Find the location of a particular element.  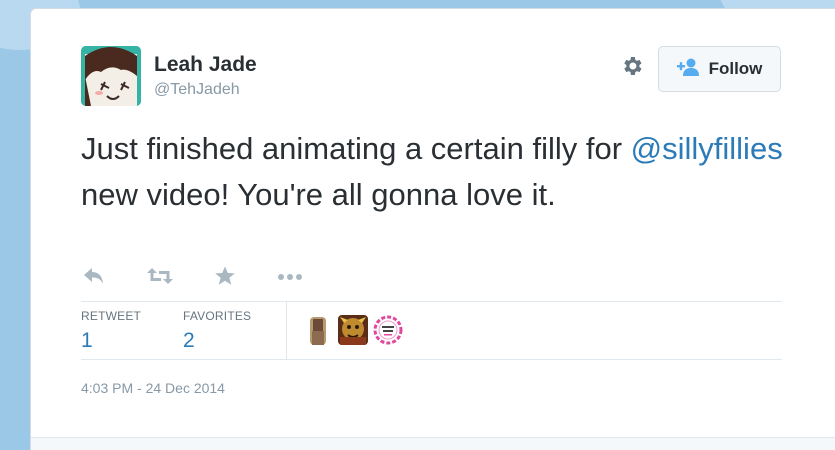

favorites-stat-label: FAVORITES is located at coordinates (217, 316).